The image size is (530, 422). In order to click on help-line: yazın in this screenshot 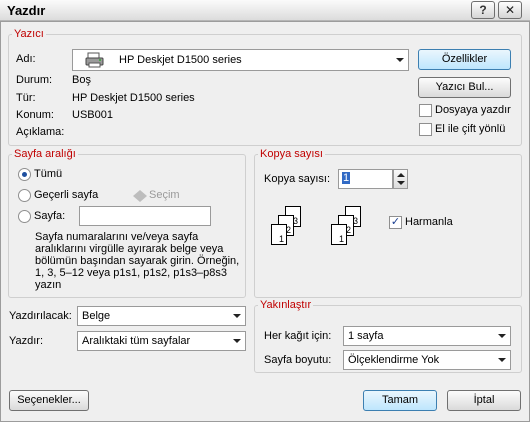, I will do `click(48, 285)`.